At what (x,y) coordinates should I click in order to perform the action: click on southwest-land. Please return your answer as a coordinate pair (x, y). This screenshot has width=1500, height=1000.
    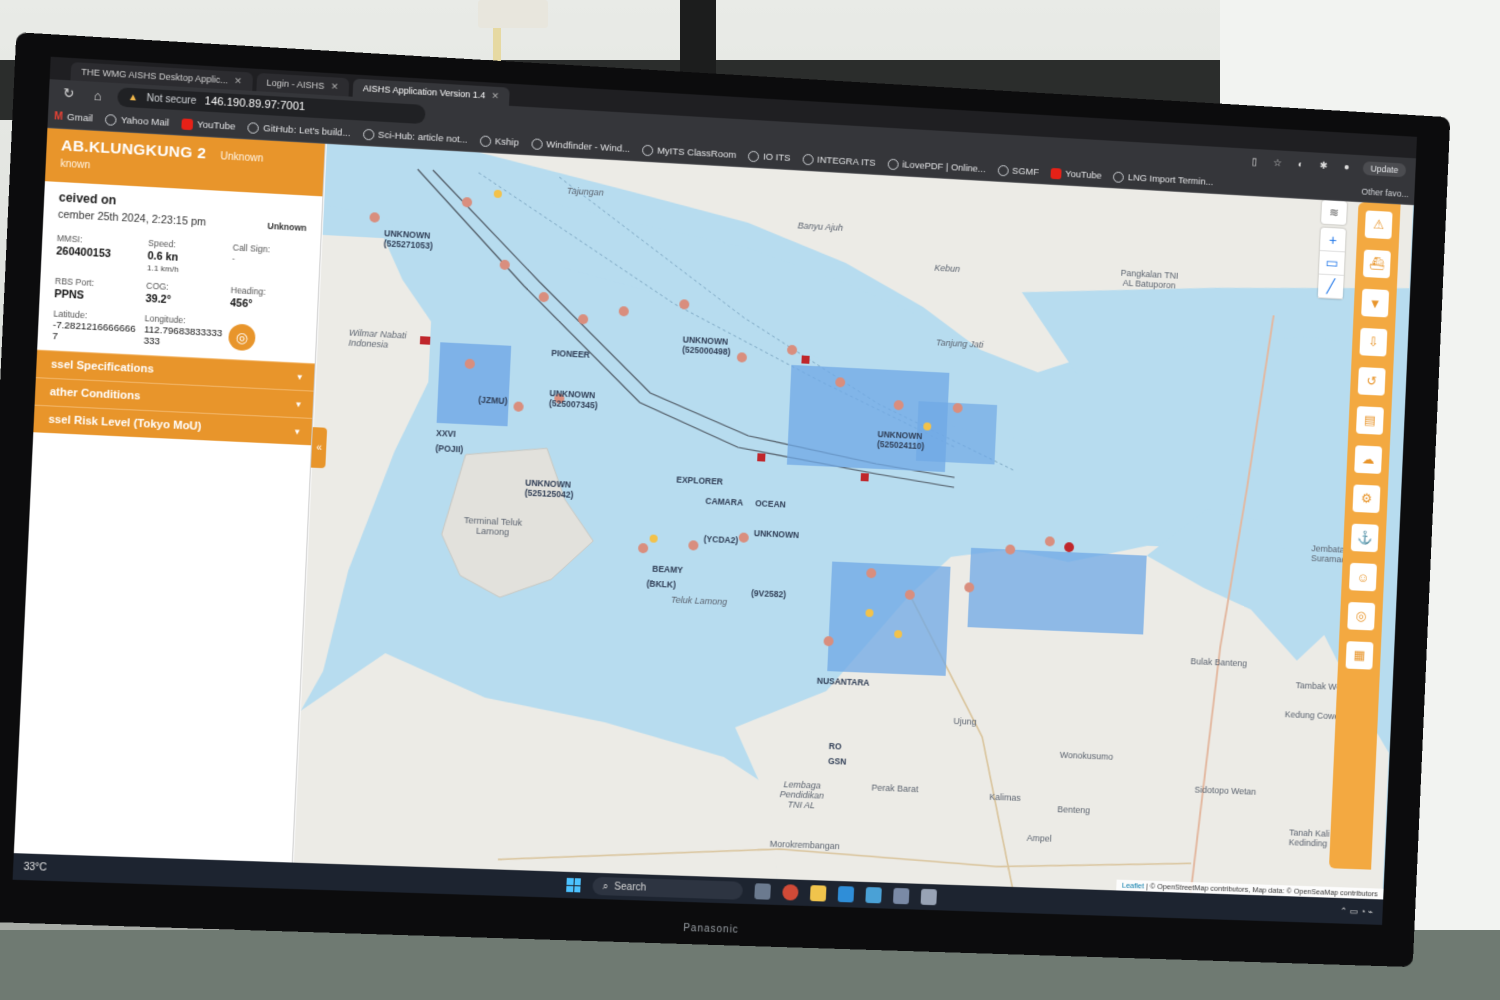
    Looking at the image, I should click on (540, 769).